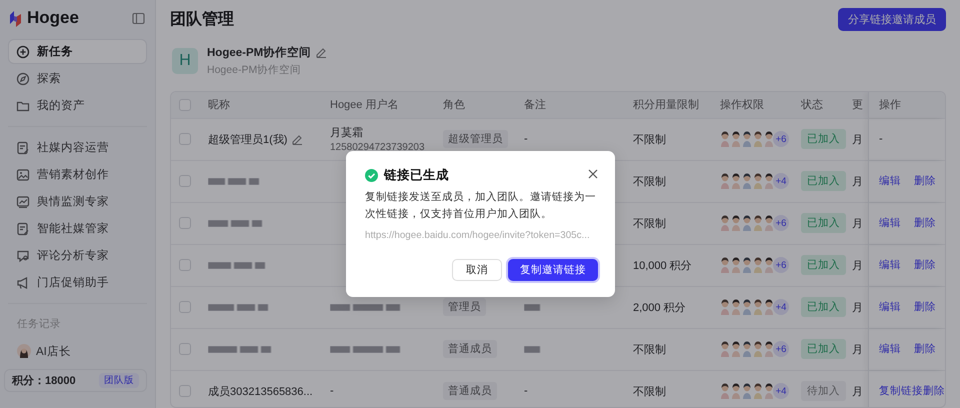  Describe the element at coordinates (812, 105) in the screenshot. I see `column-header: 状态` at that location.